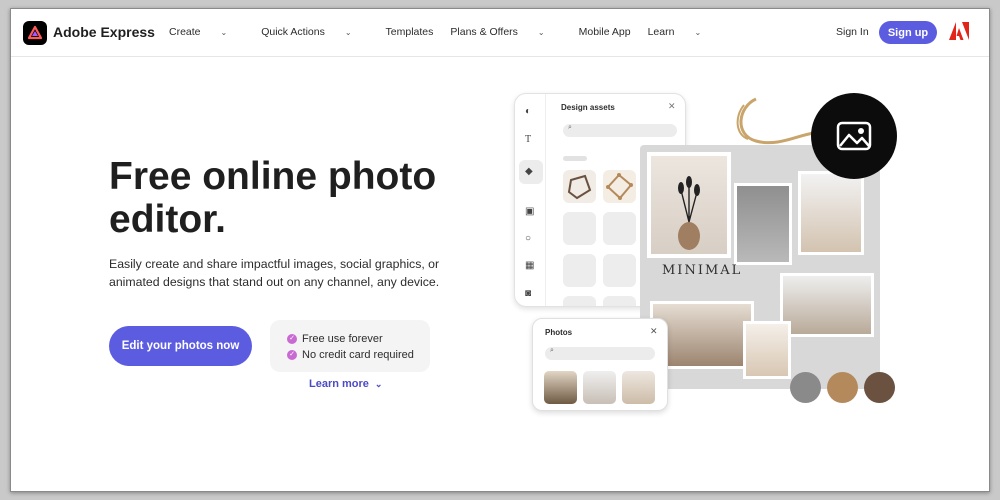 This screenshot has height=500, width=1000. What do you see at coordinates (358, 339) in the screenshot?
I see `benefit-item: ✓ Free use forever` at bounding box center [358, 339].